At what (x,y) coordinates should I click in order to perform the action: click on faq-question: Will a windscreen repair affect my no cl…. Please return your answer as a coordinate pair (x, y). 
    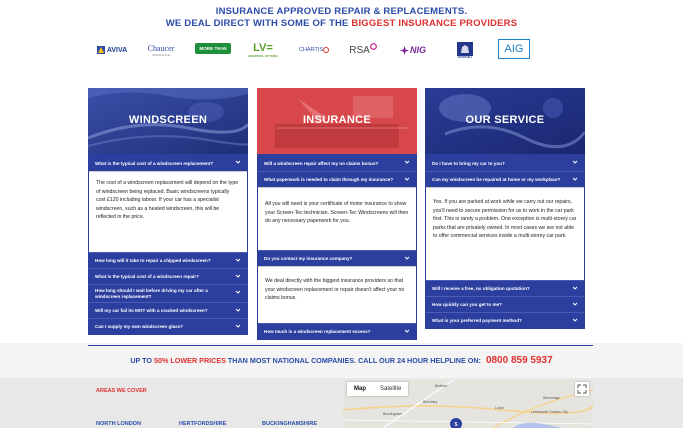
    Looking at the image, I should click on (321, 163).